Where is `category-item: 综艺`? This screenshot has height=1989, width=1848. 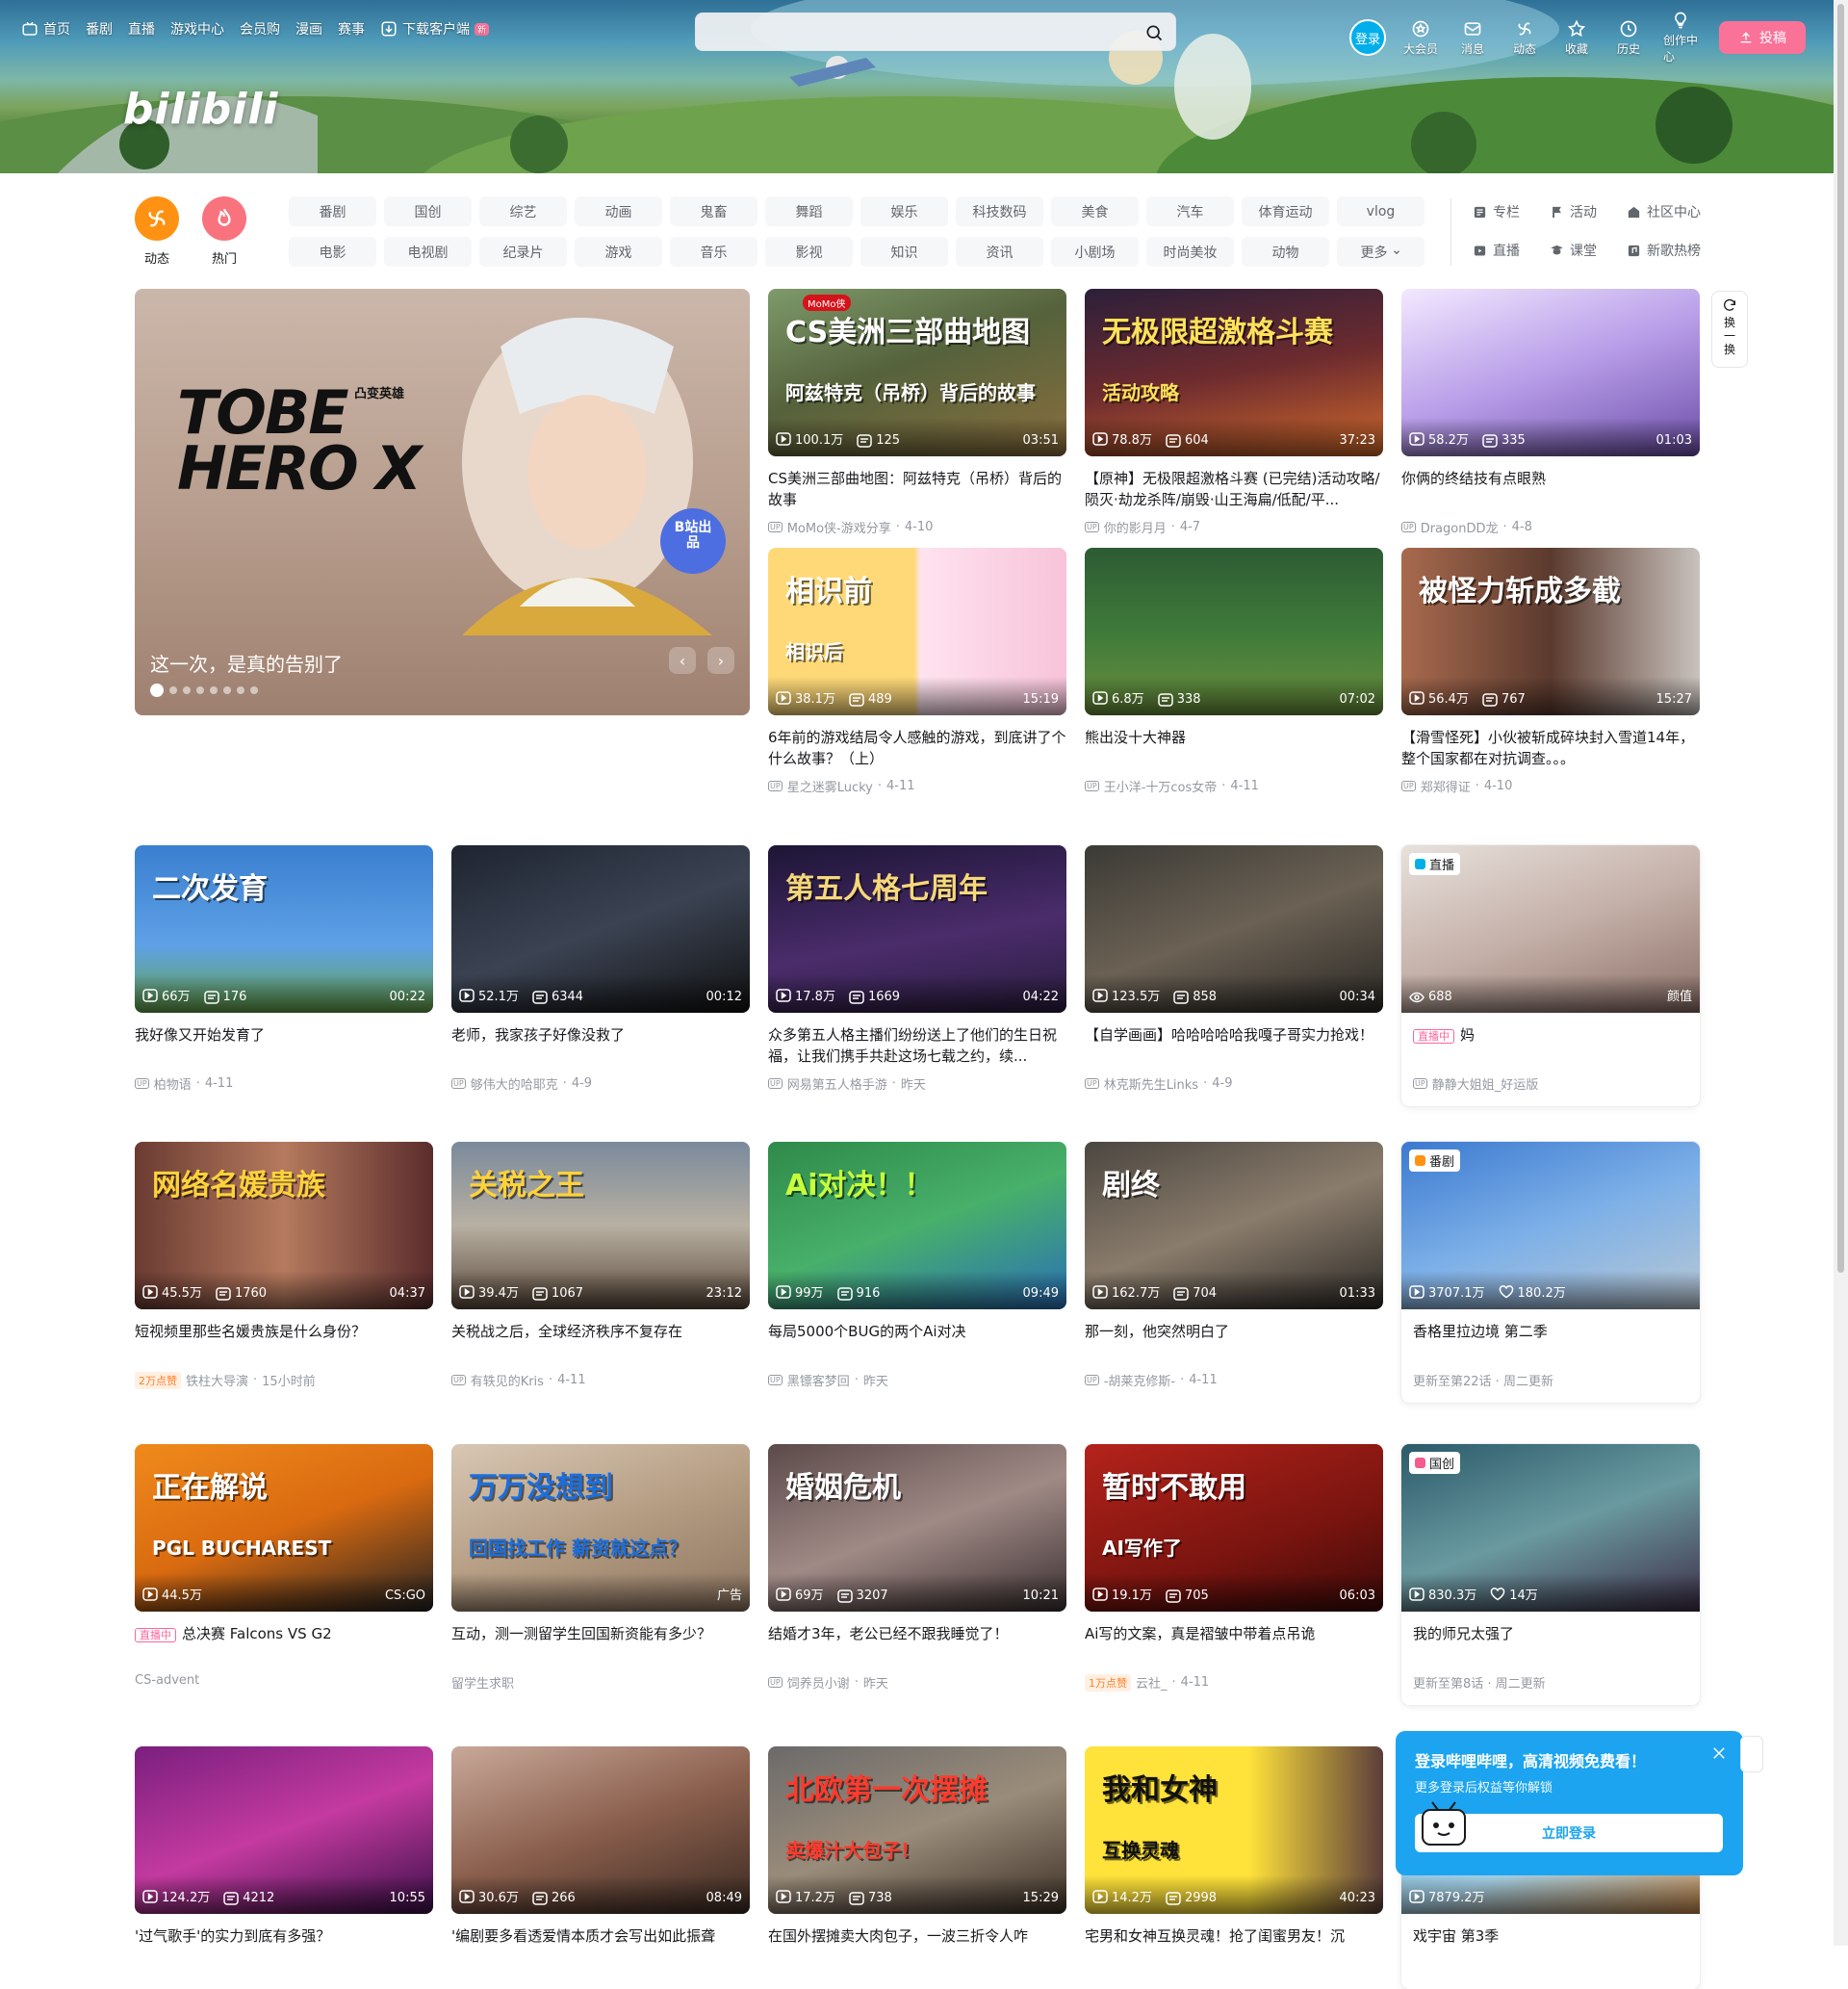
category-item: 综艺 is located at coordinates (523, 211).